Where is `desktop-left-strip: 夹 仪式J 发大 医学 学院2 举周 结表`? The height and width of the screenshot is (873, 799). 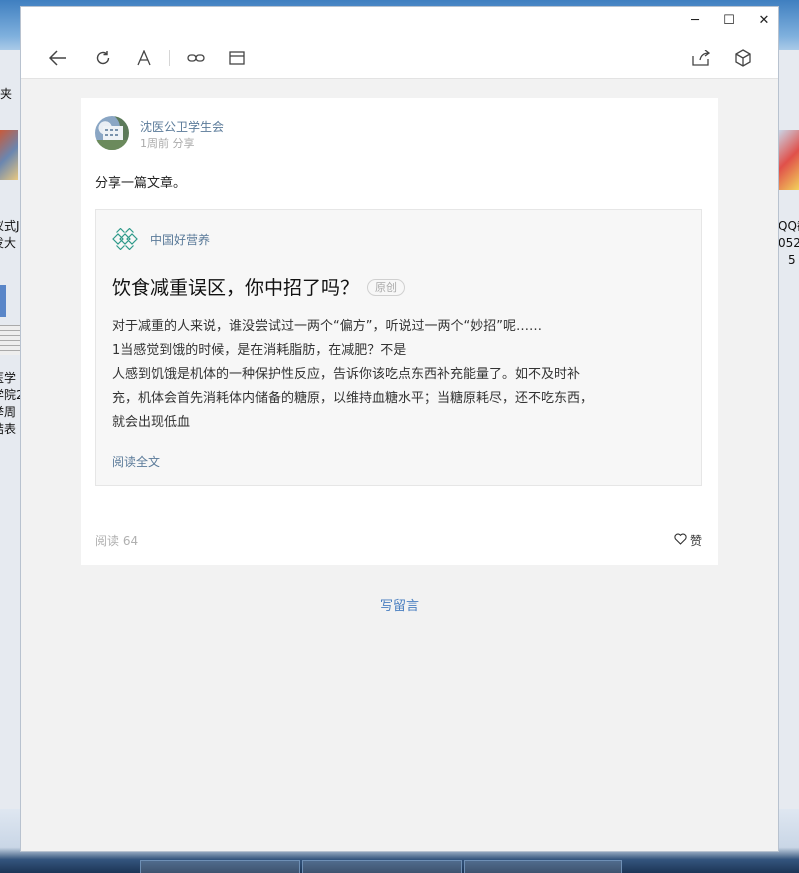 desktop-left-strip: 夹 仪式J 发大 医学 学院2 举周 结表 is located at coordinates (10, 430).